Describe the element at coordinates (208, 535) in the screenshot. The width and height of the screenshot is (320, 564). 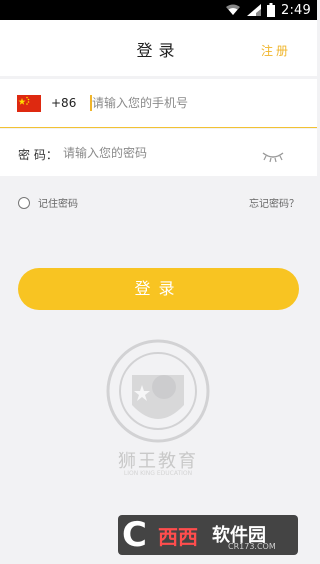
I see `site-watermark-logo: C 西西 软件园 CR173.COM` at that location.